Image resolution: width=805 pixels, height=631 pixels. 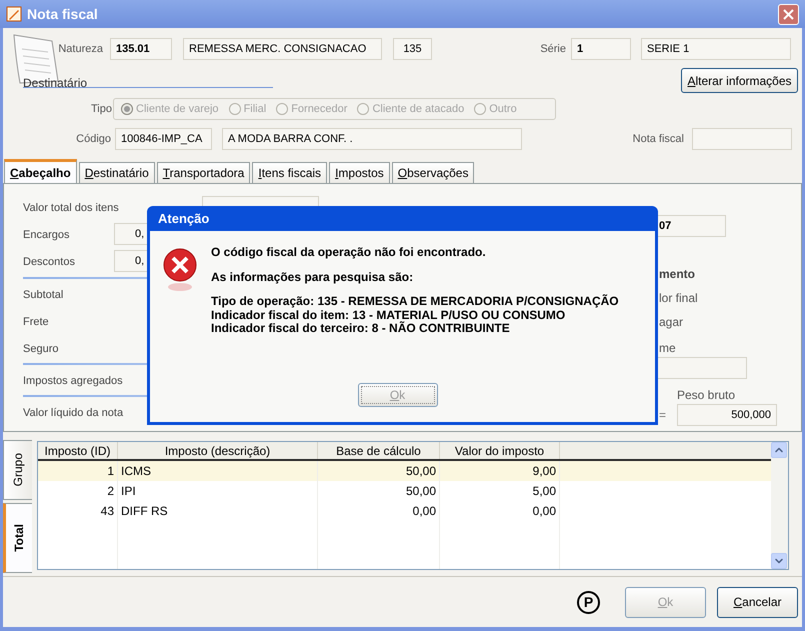 I want to click on dialog-title: Atenção, so click(x=184, y=219).